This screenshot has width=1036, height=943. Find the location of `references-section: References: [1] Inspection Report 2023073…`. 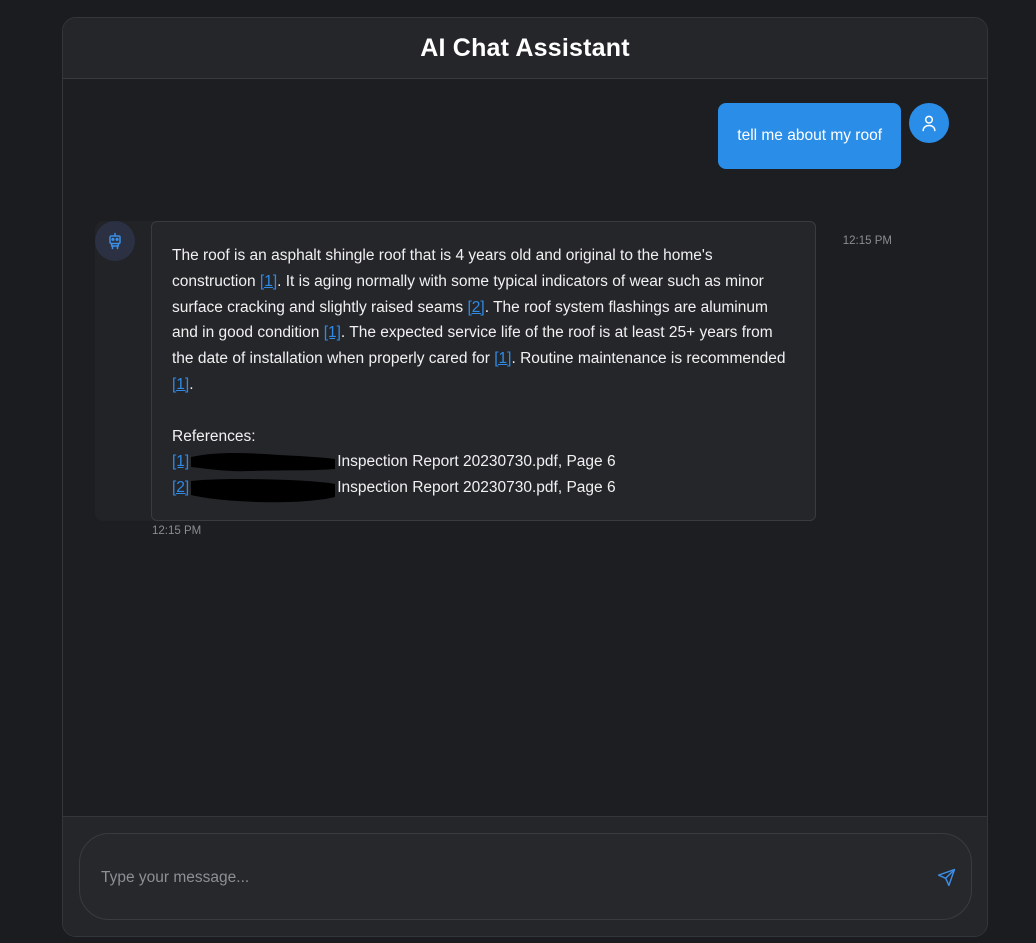

references-section: References: [1] Inspection Report 2023073… is located at coordinates (483, 463).